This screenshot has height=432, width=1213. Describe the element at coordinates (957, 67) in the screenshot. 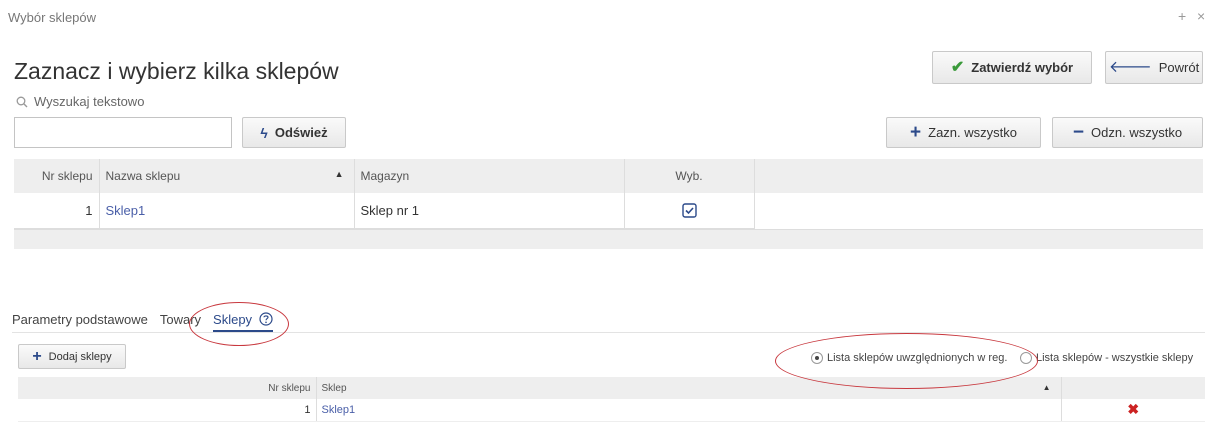

I see `check-icon: ✔` at that location.